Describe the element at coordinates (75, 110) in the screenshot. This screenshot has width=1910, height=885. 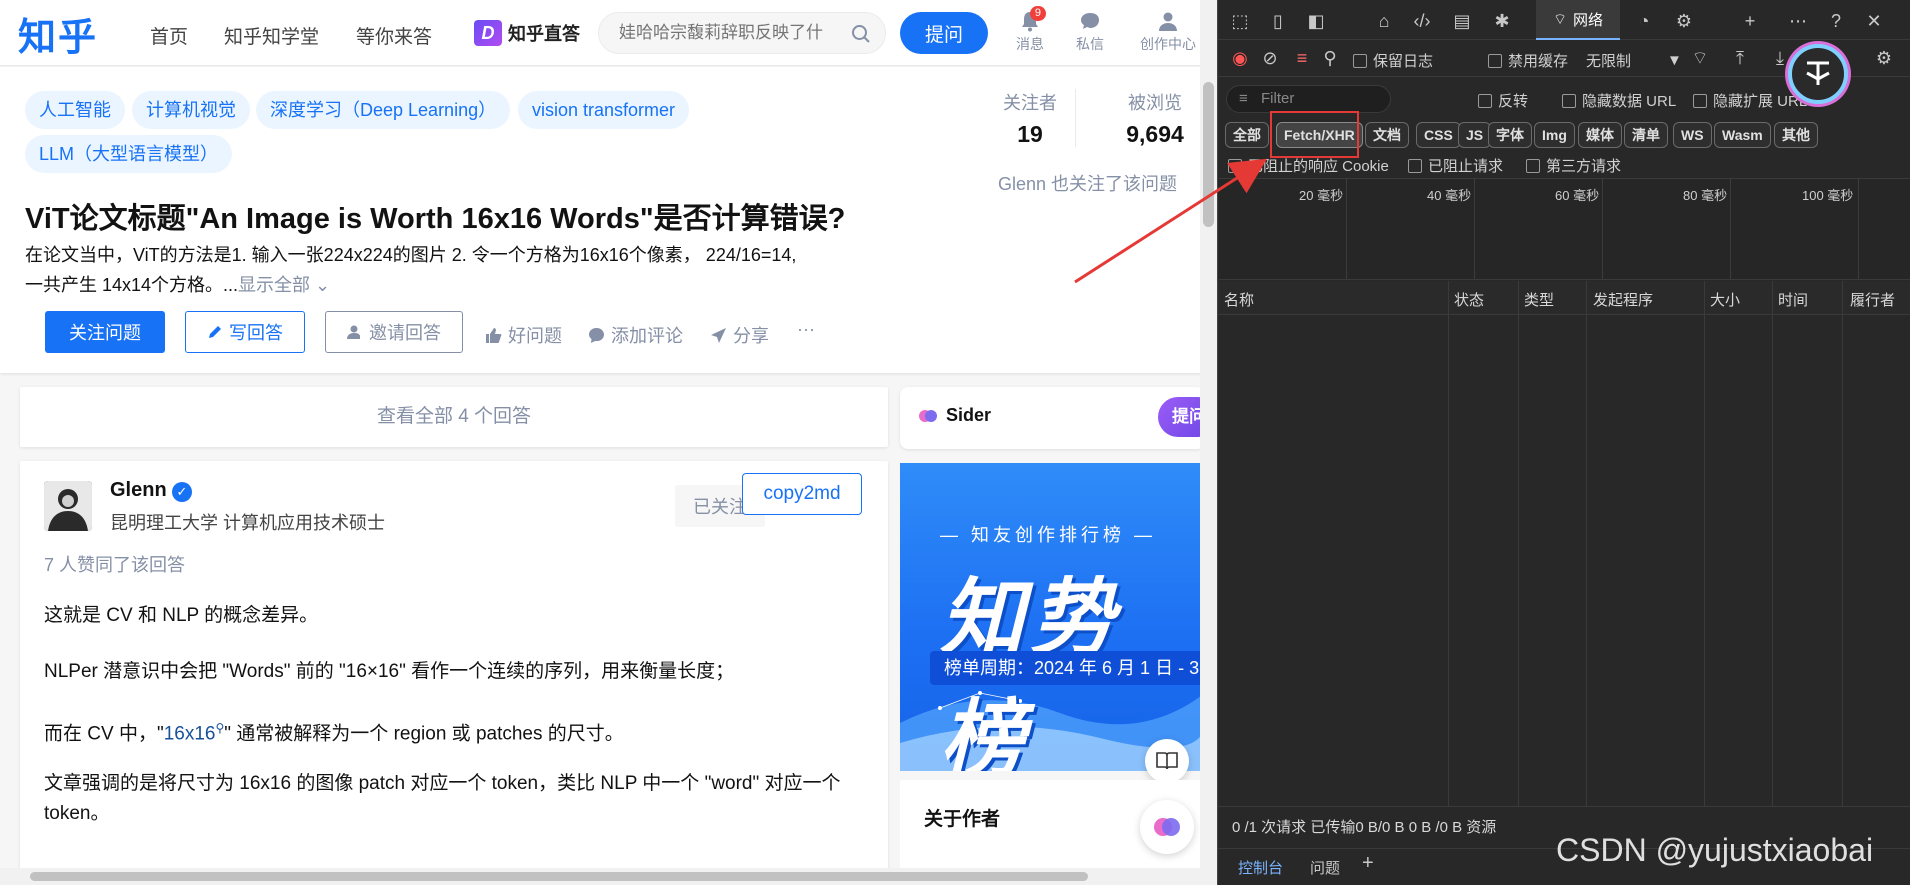
I see `topic-tag: 人工智能` at that location.